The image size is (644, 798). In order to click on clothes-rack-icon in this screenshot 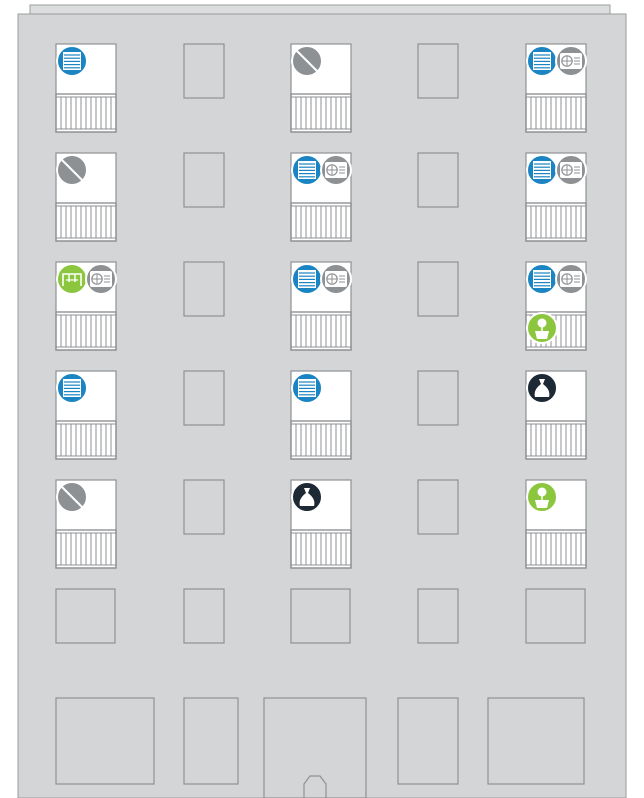, I will do `click(72, 279)`.